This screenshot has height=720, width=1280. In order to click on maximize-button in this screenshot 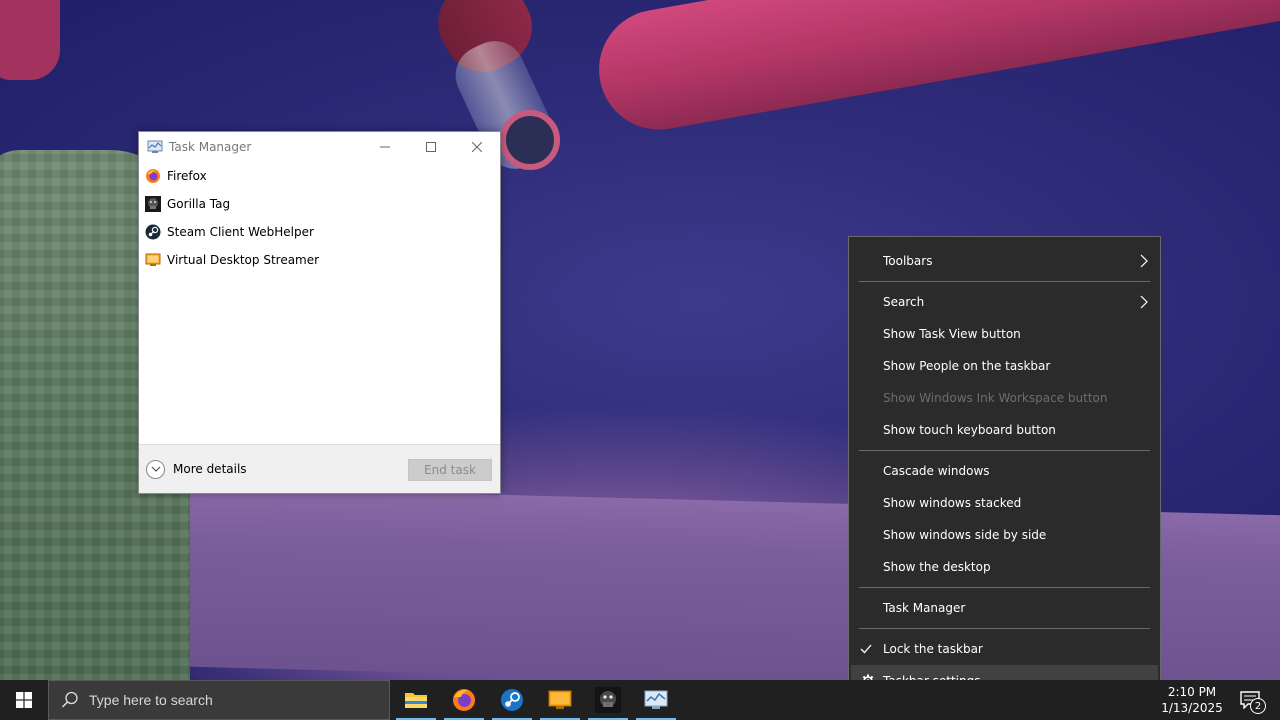, I will do `click(431, 147)`.